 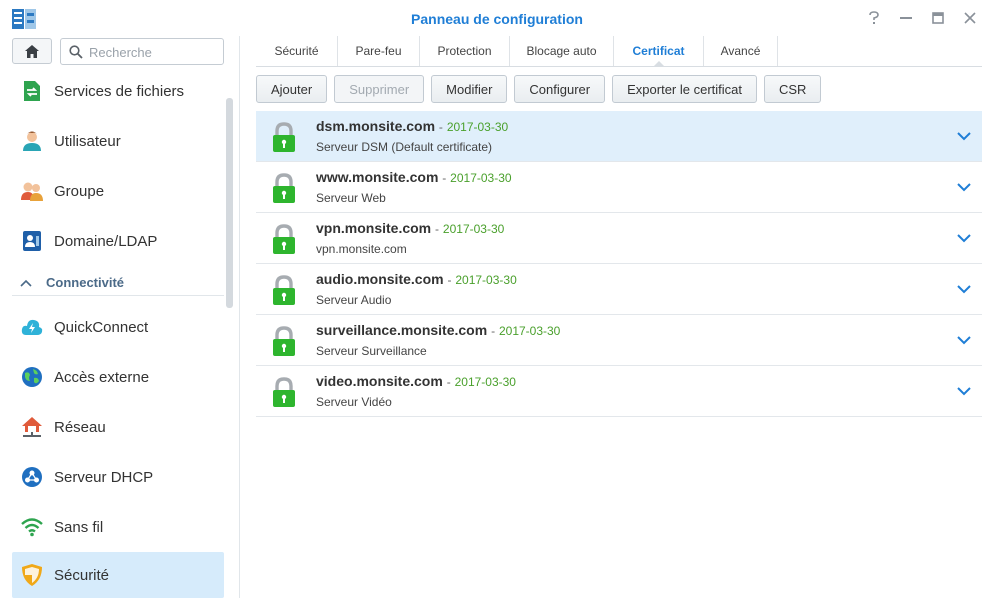 What do you see at coordinates (102, 377) in the screenshot?
I see `sidebar-item-label: Accès externe` at bounding box center [102, 377].